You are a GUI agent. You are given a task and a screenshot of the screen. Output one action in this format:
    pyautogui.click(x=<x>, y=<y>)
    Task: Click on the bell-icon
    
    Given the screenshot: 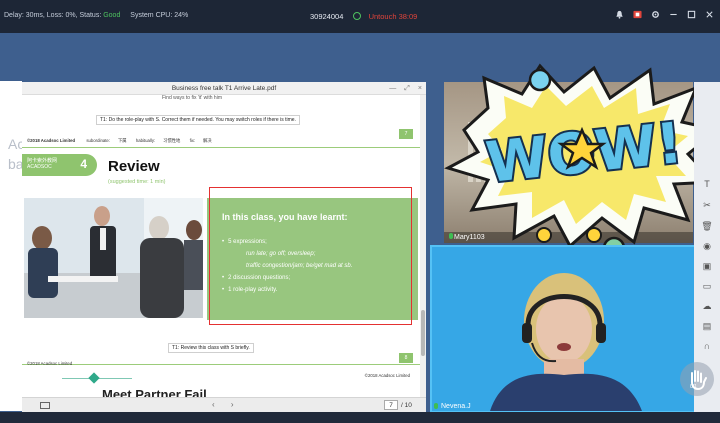 What is the action you would take?
    pyautogui.click(x=619, y=14)
    